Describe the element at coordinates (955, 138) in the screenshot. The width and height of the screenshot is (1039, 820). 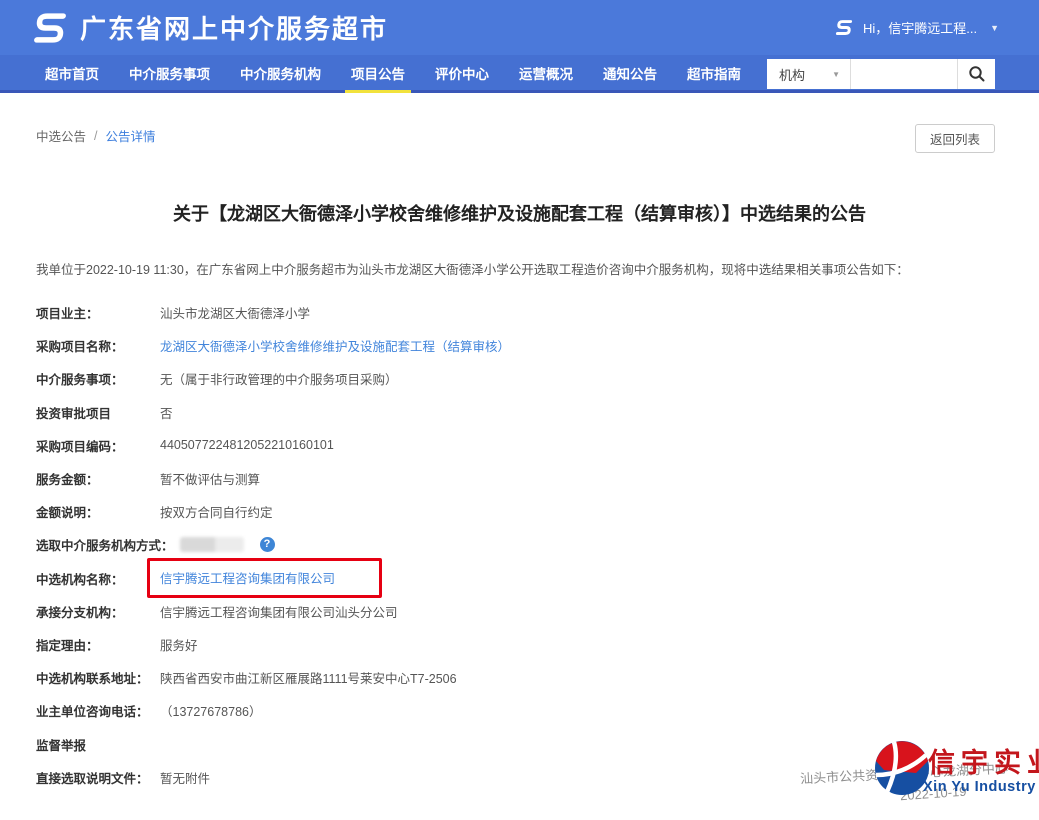
I see `back-to-list-button: 返回列表` at that location.